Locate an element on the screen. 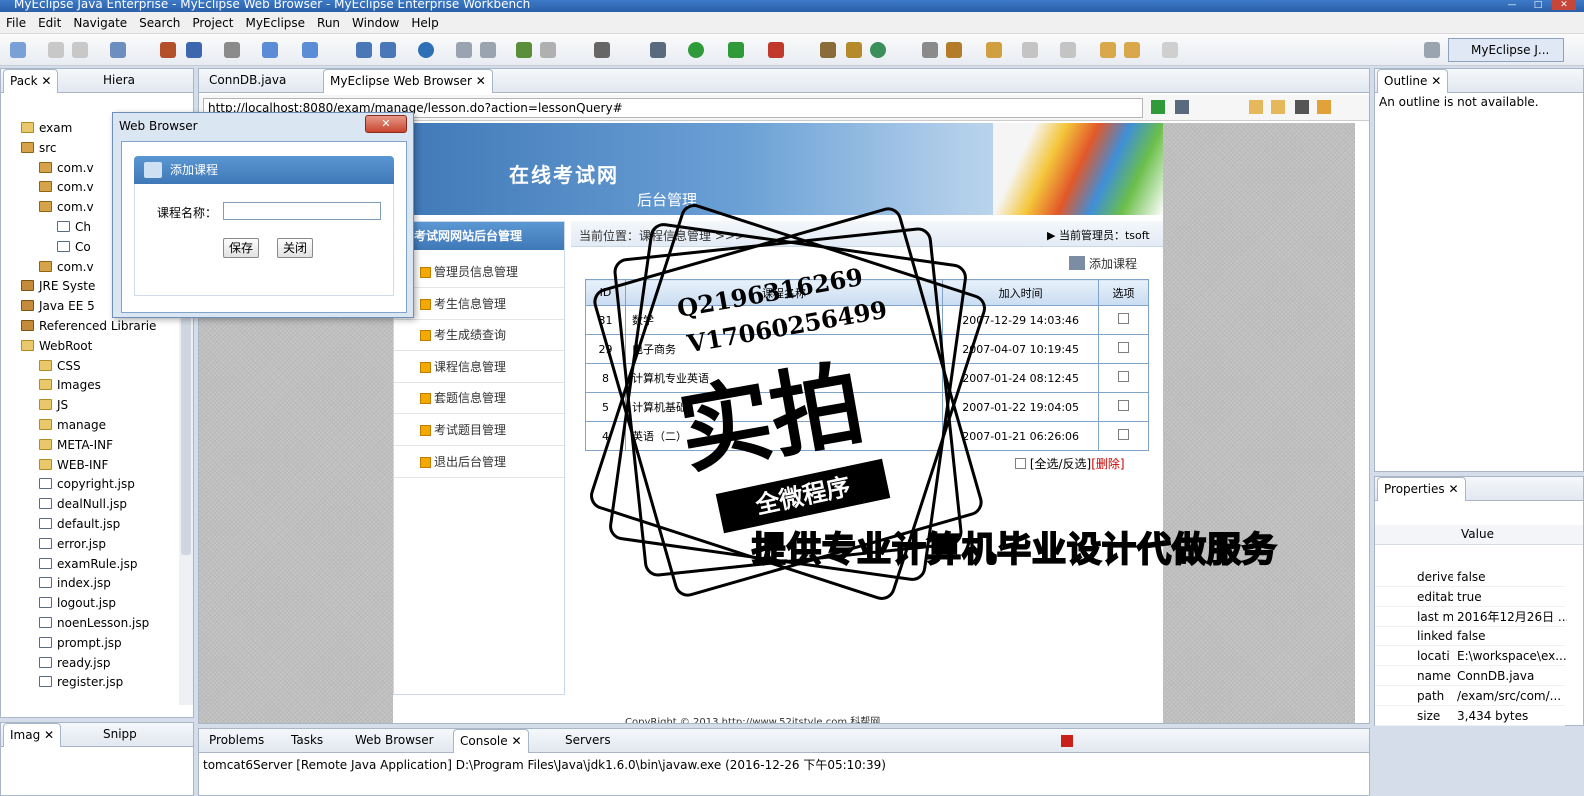 The height and width of the screenshot is (796, 1584). tab-properties: Properties ✕ is located at coordinates (1421, 489).